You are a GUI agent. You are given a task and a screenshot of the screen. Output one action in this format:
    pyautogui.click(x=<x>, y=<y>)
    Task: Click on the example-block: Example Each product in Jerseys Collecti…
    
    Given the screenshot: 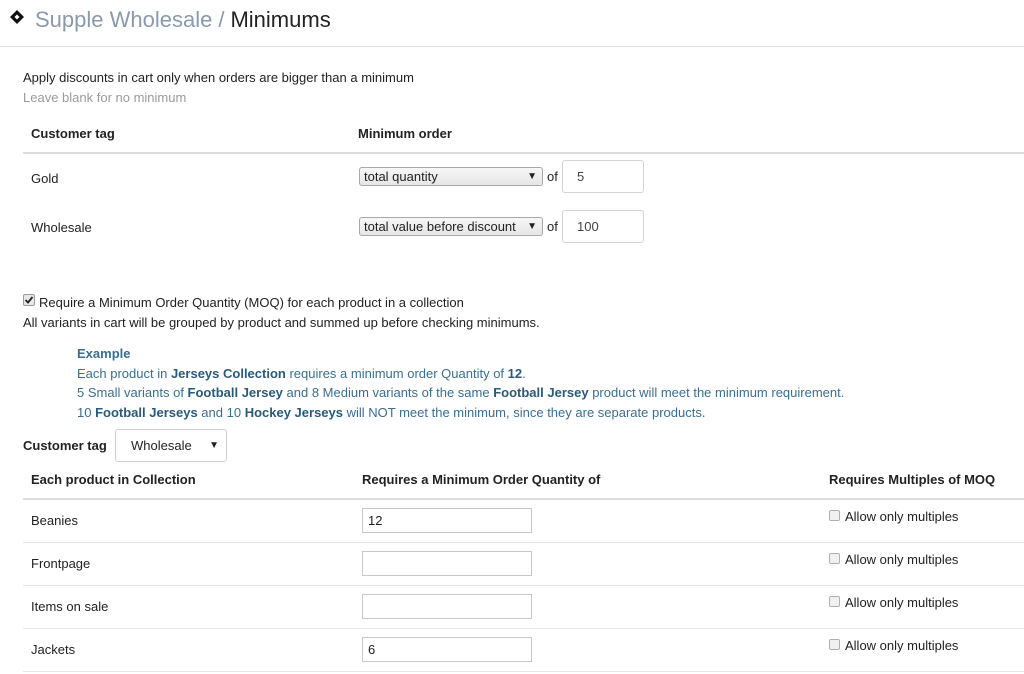 What is the action you would take?
    pyautogui.click(x=460, y=383)
    